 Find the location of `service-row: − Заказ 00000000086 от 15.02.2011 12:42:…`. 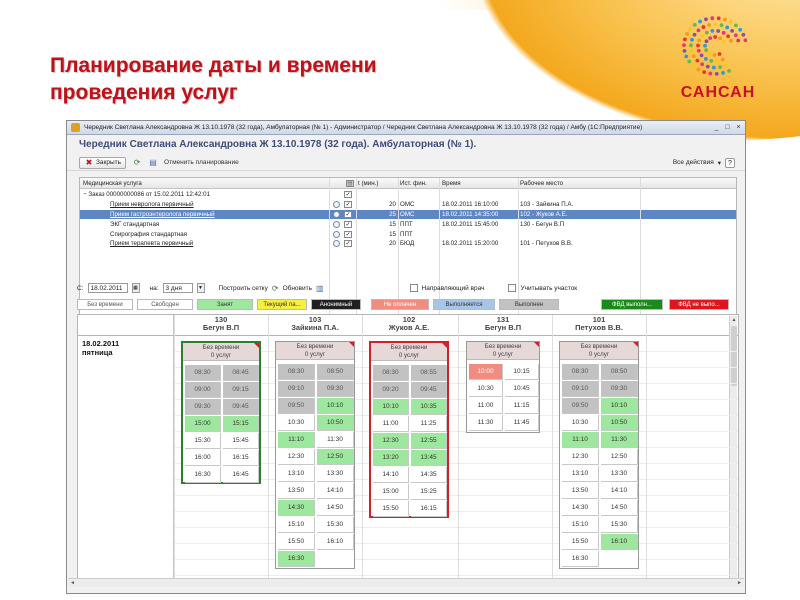

service-row: − Заказ 00000000086 от 15.02.2011 12:42:… is located at coordinates (408, 195).